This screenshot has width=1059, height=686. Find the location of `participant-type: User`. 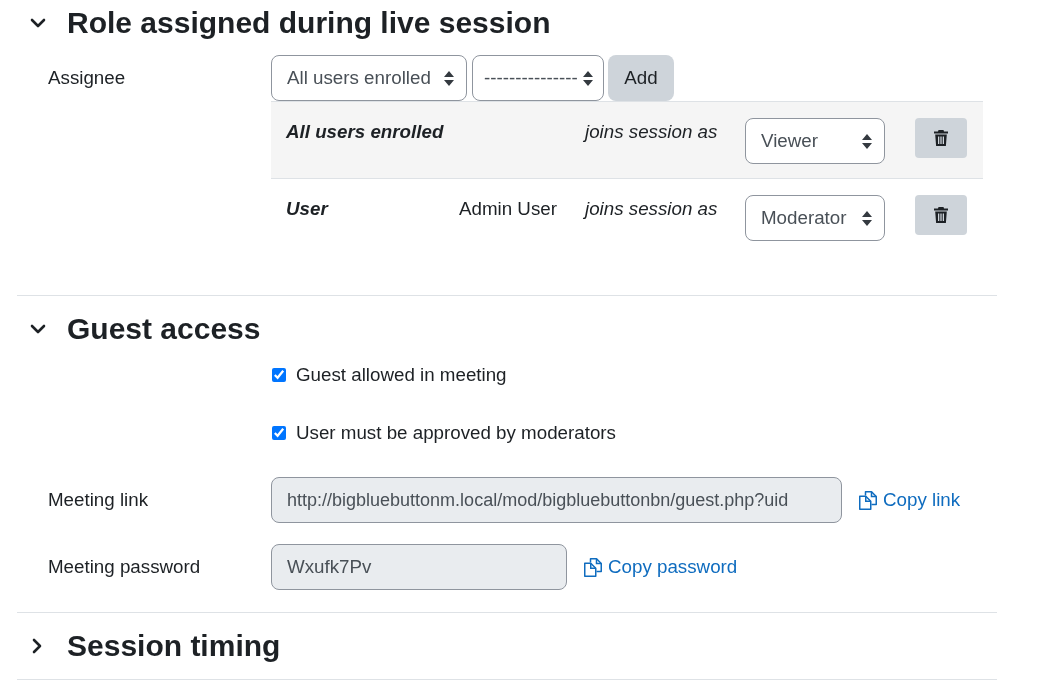

participant-type: User is located at coordinates (307, 208).